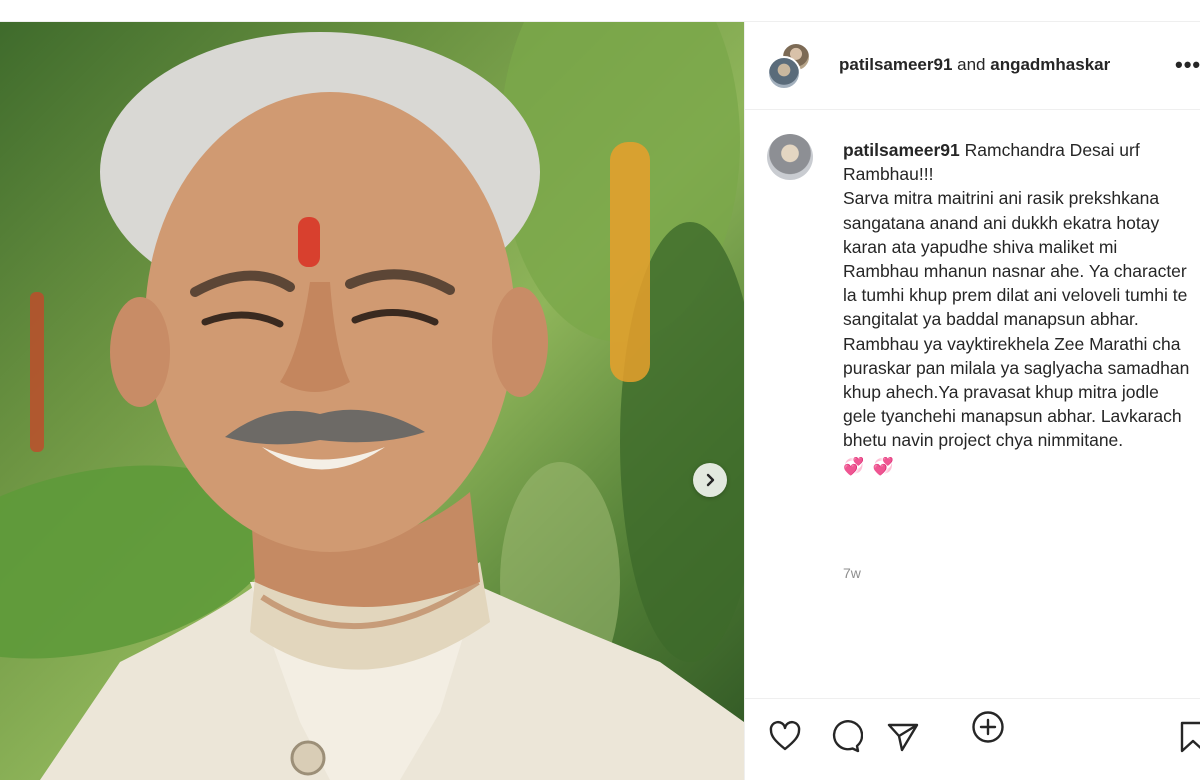 This screenshot has width=1200, height=780. Describe the element at coordinates (903, 737) in the screenshot. I see `paper-plane-icon` at that location.